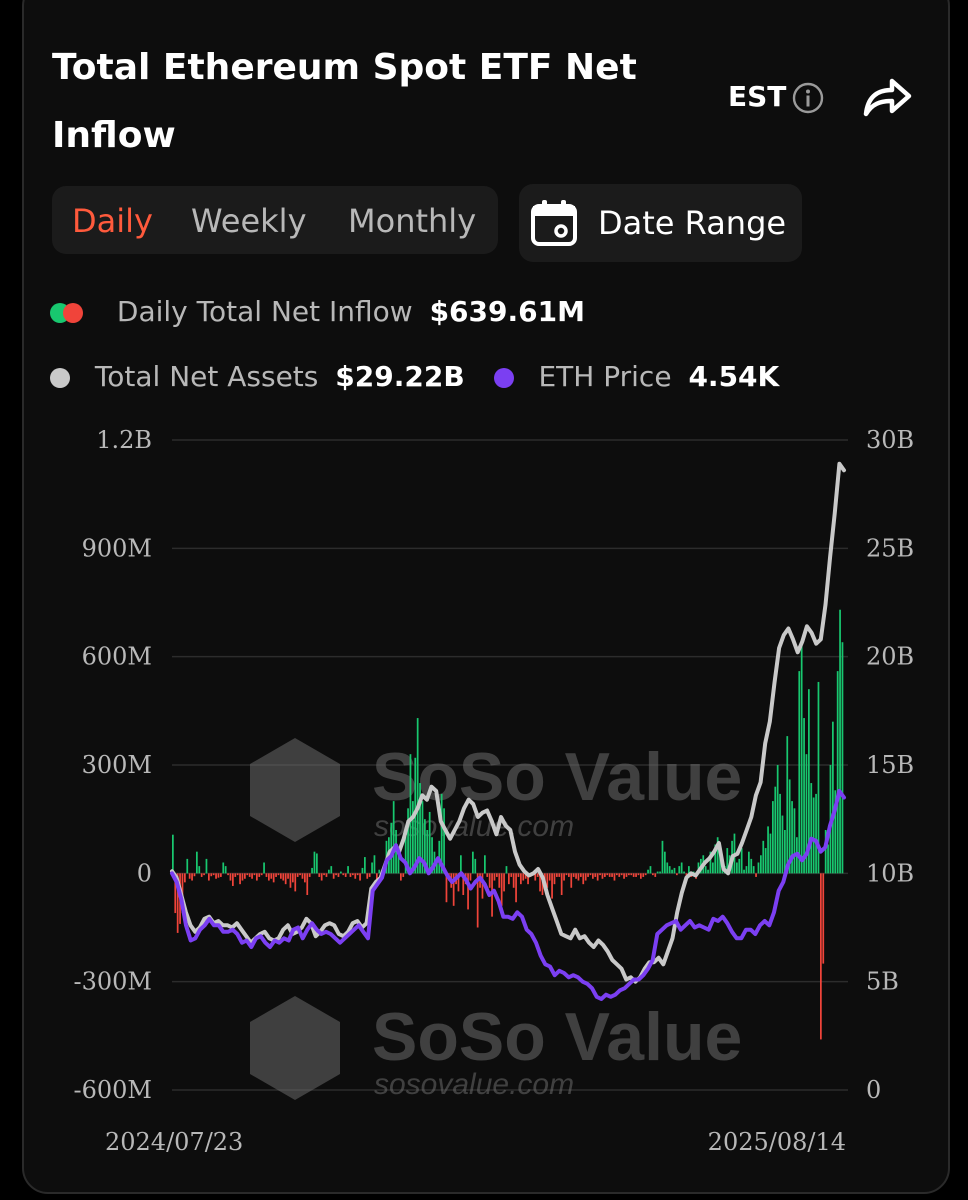 The width and height of the screenshot is (968, 1200). Describe the element at coordinates (808, 98) in the screenshot. I see `info-icon` at that location.